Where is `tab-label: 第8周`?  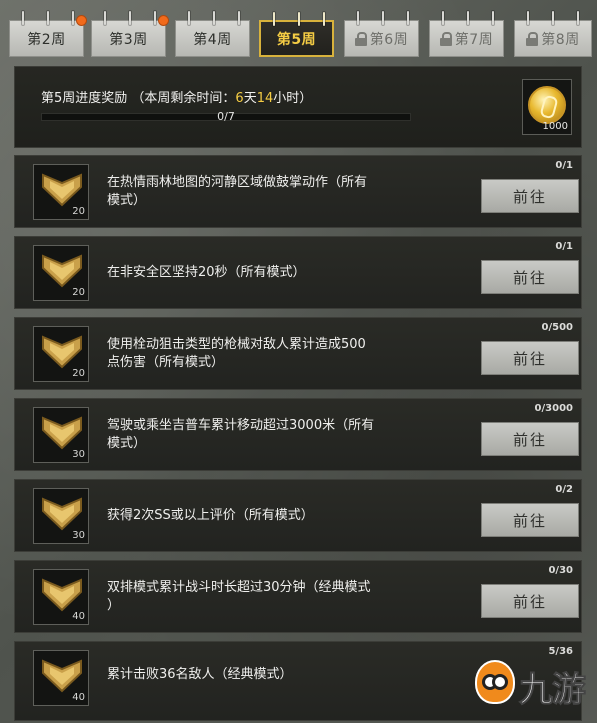 tab-label: 第8周 is located at coordinates (560, 39).